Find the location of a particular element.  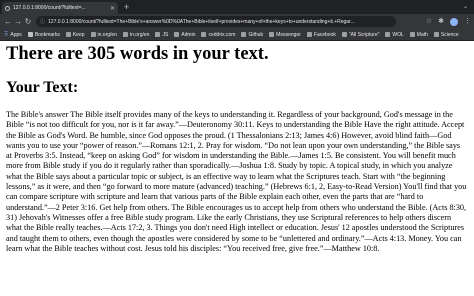

browser-tab: 127.0.0.1:8000/count/?fulltext=... ✕ is located at coordinates (60, 8).